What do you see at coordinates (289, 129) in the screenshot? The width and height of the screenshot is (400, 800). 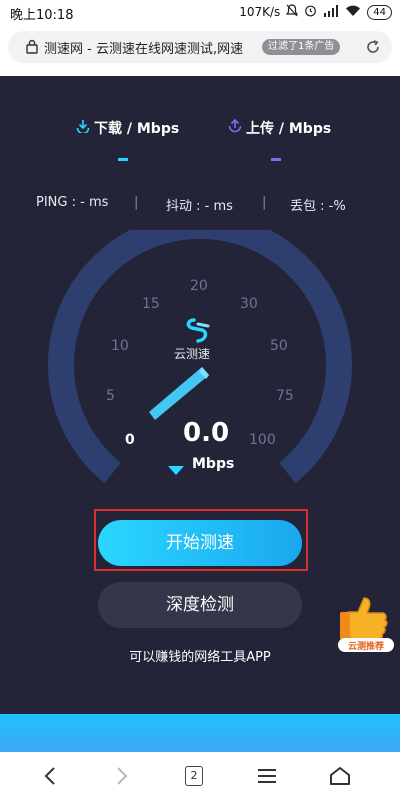 I see `upload-label: 上传 / Mbps` at bounding box center [289, 129].